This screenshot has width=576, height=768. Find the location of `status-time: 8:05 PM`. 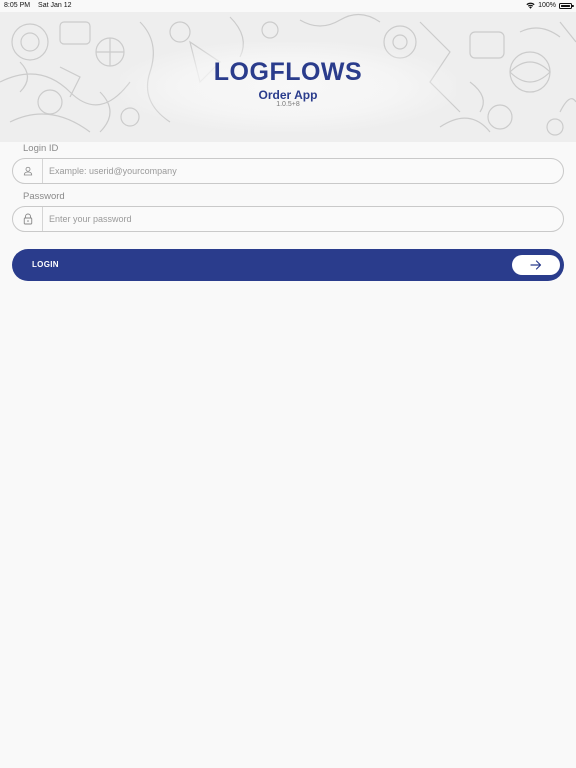

status-time: 8:05 PM is located at coordinates (17, 5).